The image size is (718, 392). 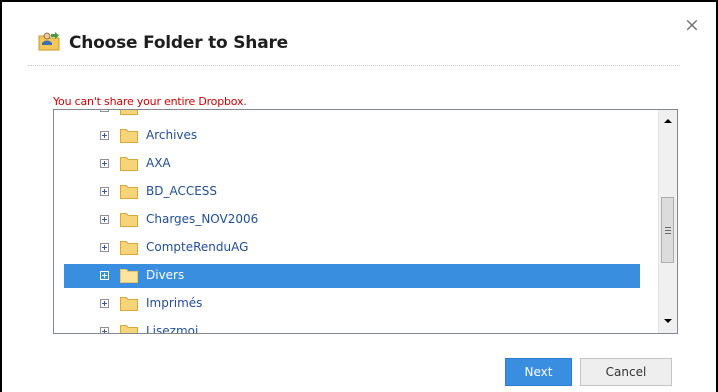 I want to click on tree-row-label: Lisezmoi, so click(x=172, y=328).